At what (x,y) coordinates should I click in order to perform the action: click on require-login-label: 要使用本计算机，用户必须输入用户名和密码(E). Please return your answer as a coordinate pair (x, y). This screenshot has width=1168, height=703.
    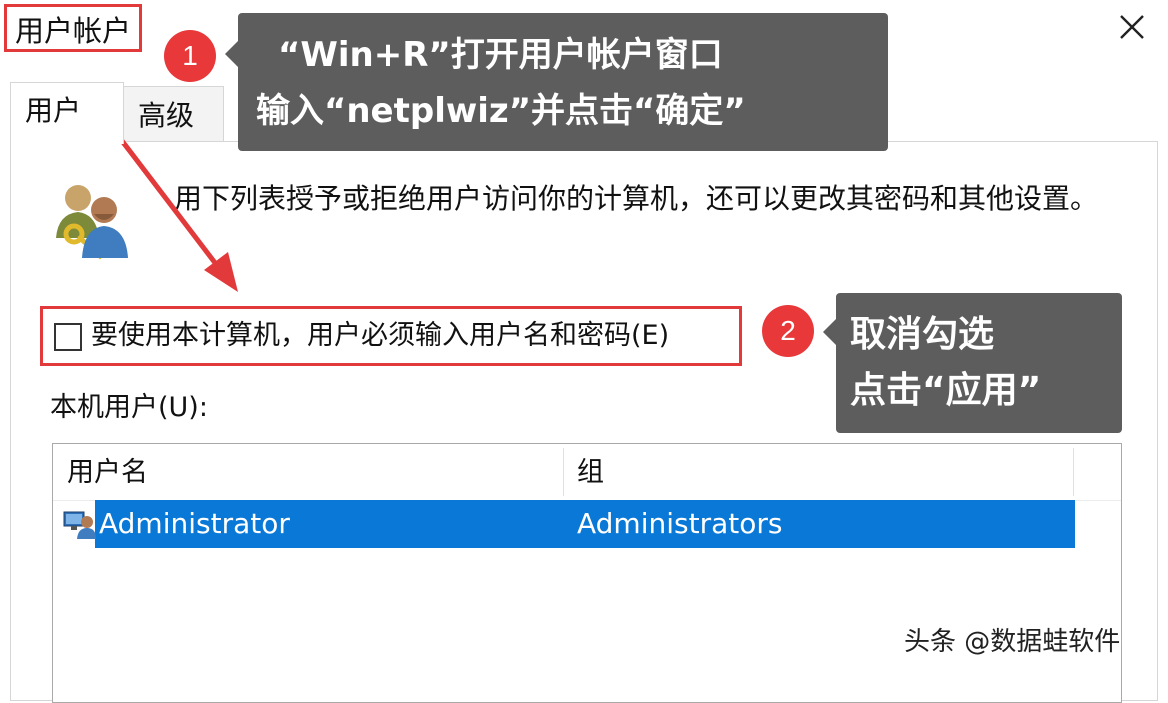
    Looking at the image, I should click on (380, 335).